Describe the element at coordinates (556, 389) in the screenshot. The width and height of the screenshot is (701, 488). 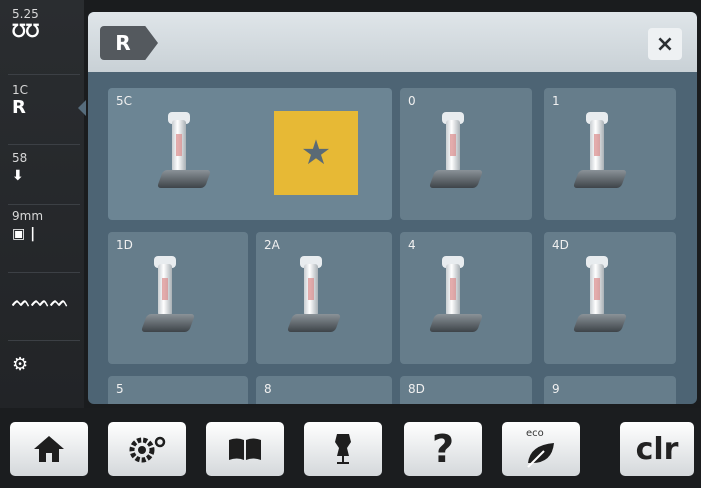
I see `foot-code: 9` at that location.